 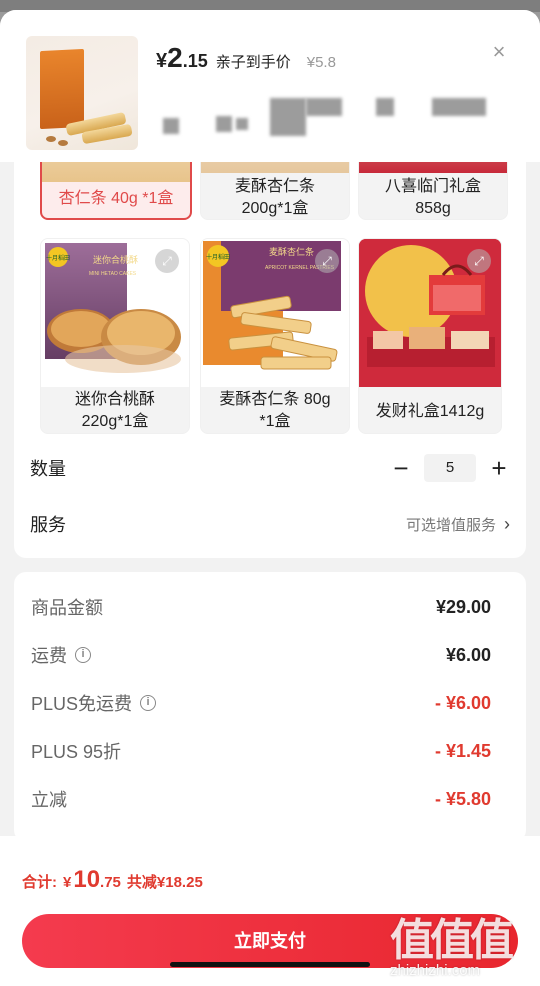 What do you see at coordinates (275, 208) in the screenshot?
I see `option-label-line2: 200g*1盒` at bounding box center [275, 208].